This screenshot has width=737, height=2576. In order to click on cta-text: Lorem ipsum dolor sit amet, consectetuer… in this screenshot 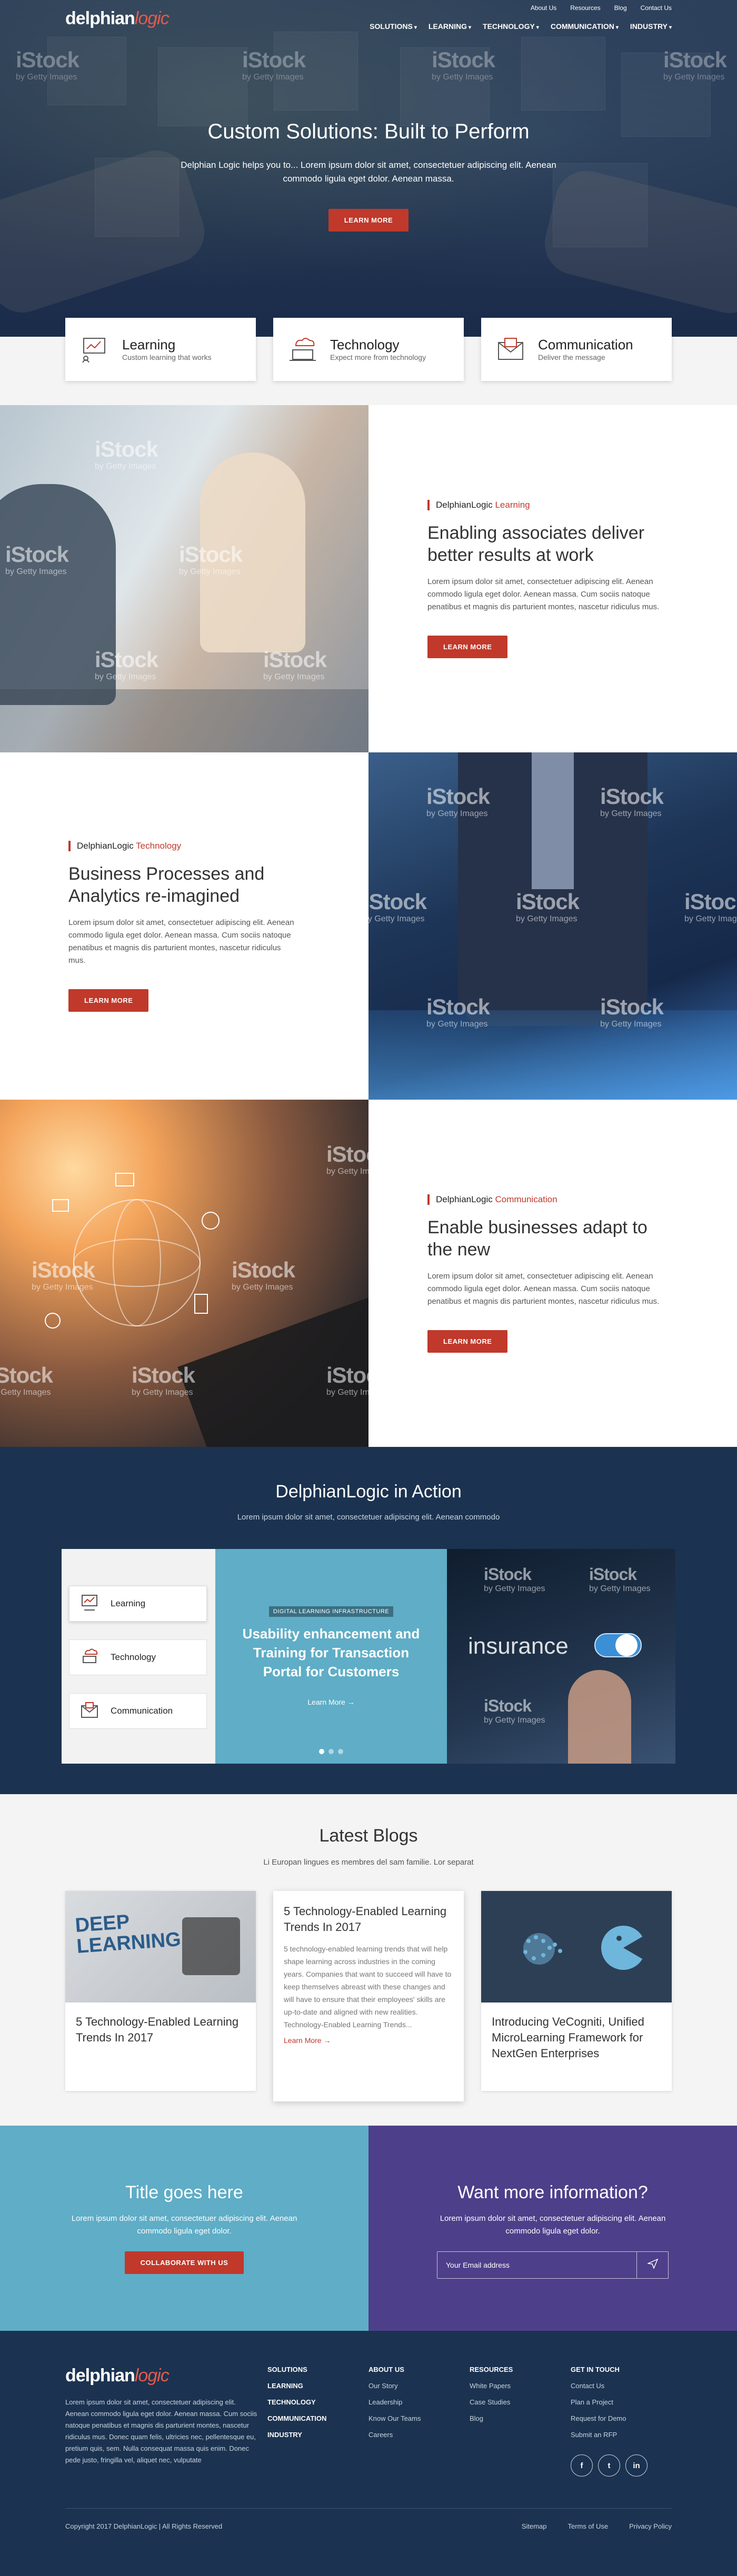, I will do `click(184, 2225)`.